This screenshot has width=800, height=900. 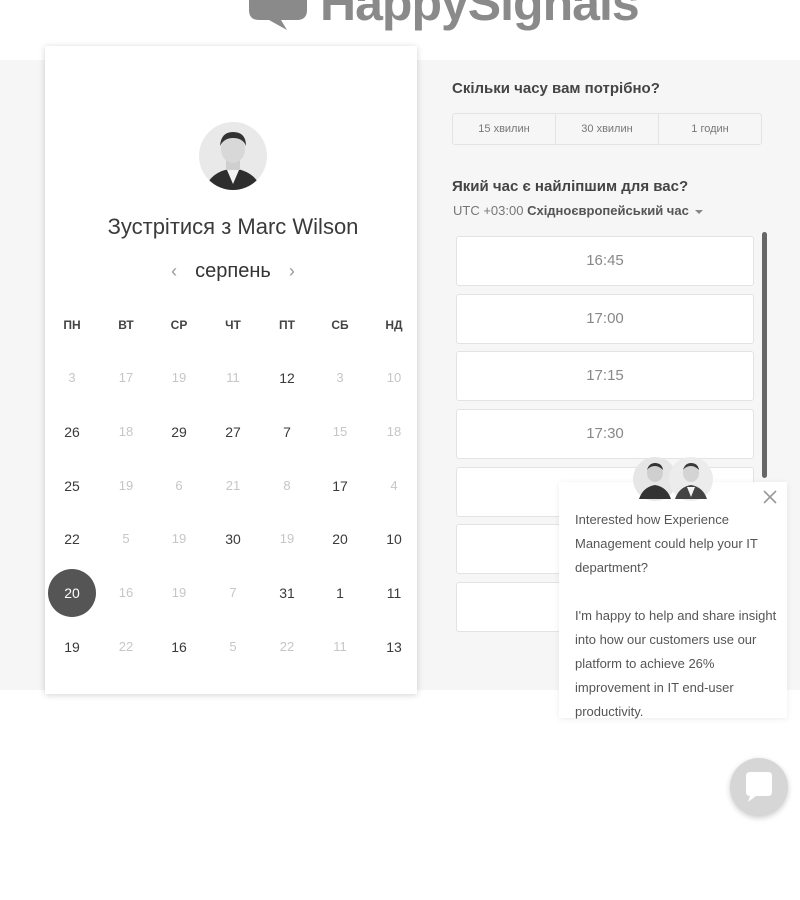 What do you see at coordinates (605, 261) in the screenshot?
I see `time-slot: 16:45` at bounding box center [605, 261].